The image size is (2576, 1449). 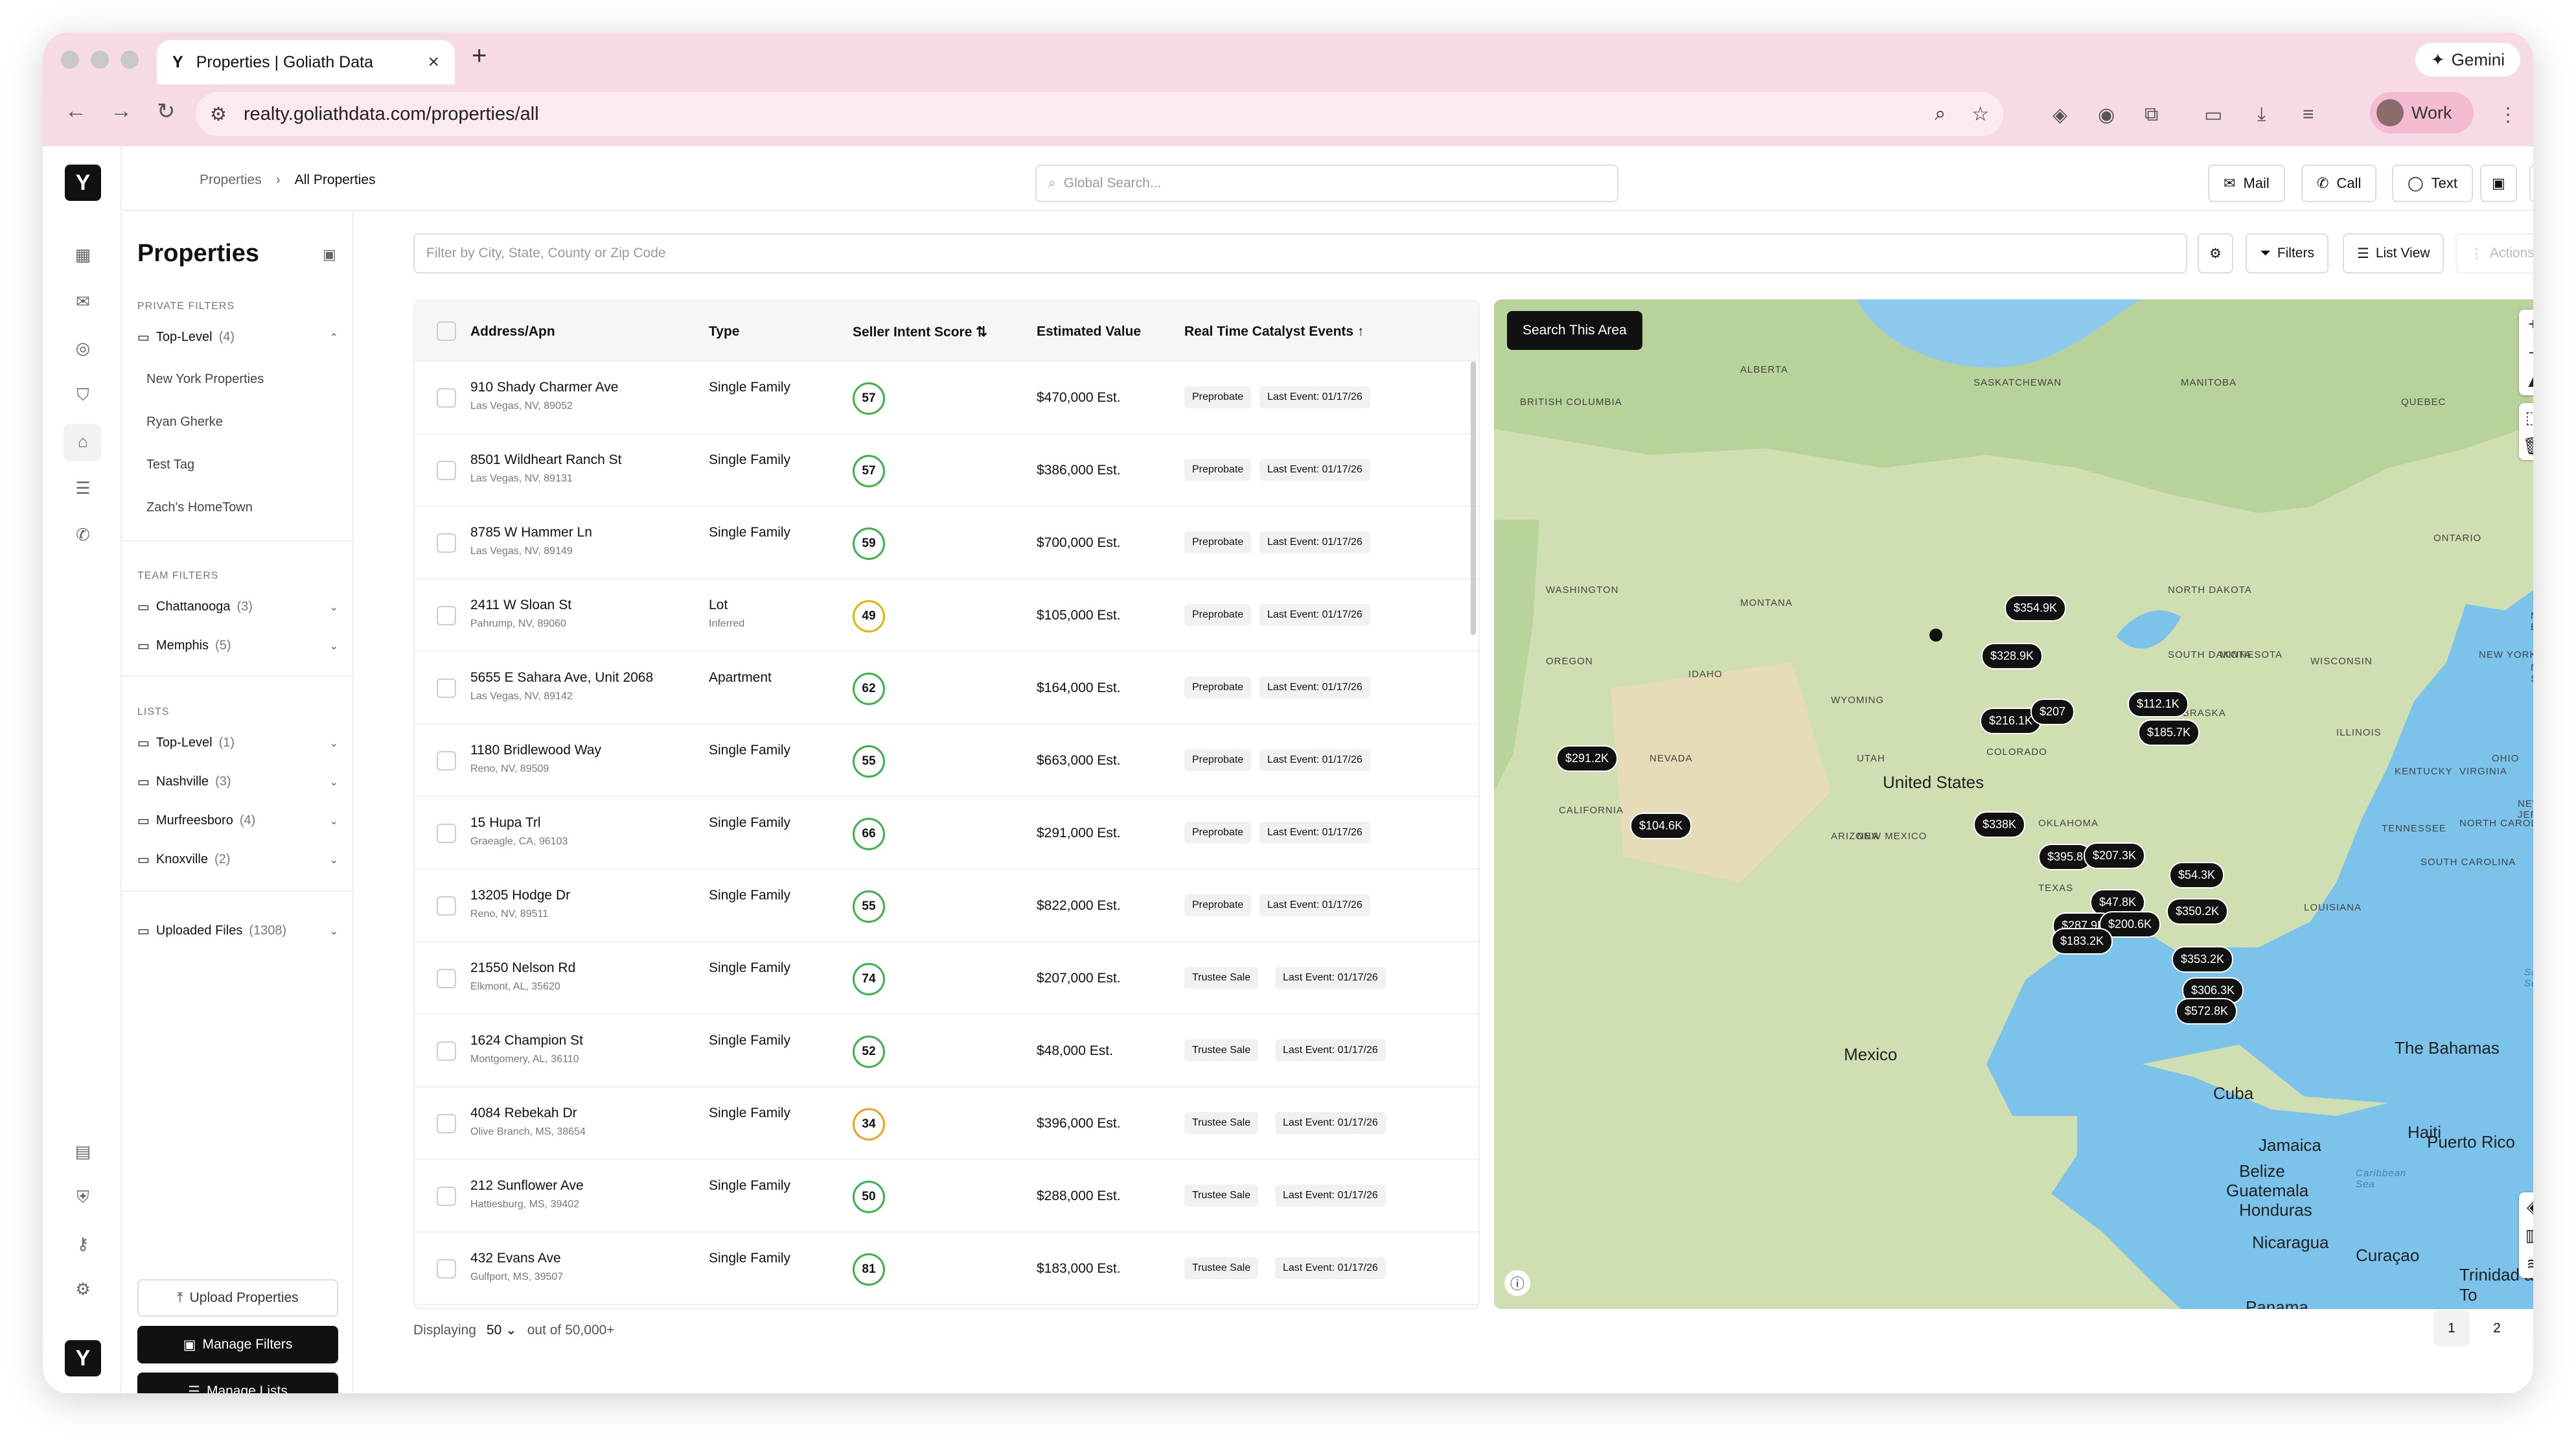 What do you see at coordinates (1474, 498) in the screenshot?
I see `table-scrollbar` at bounding box center [1474, 498].